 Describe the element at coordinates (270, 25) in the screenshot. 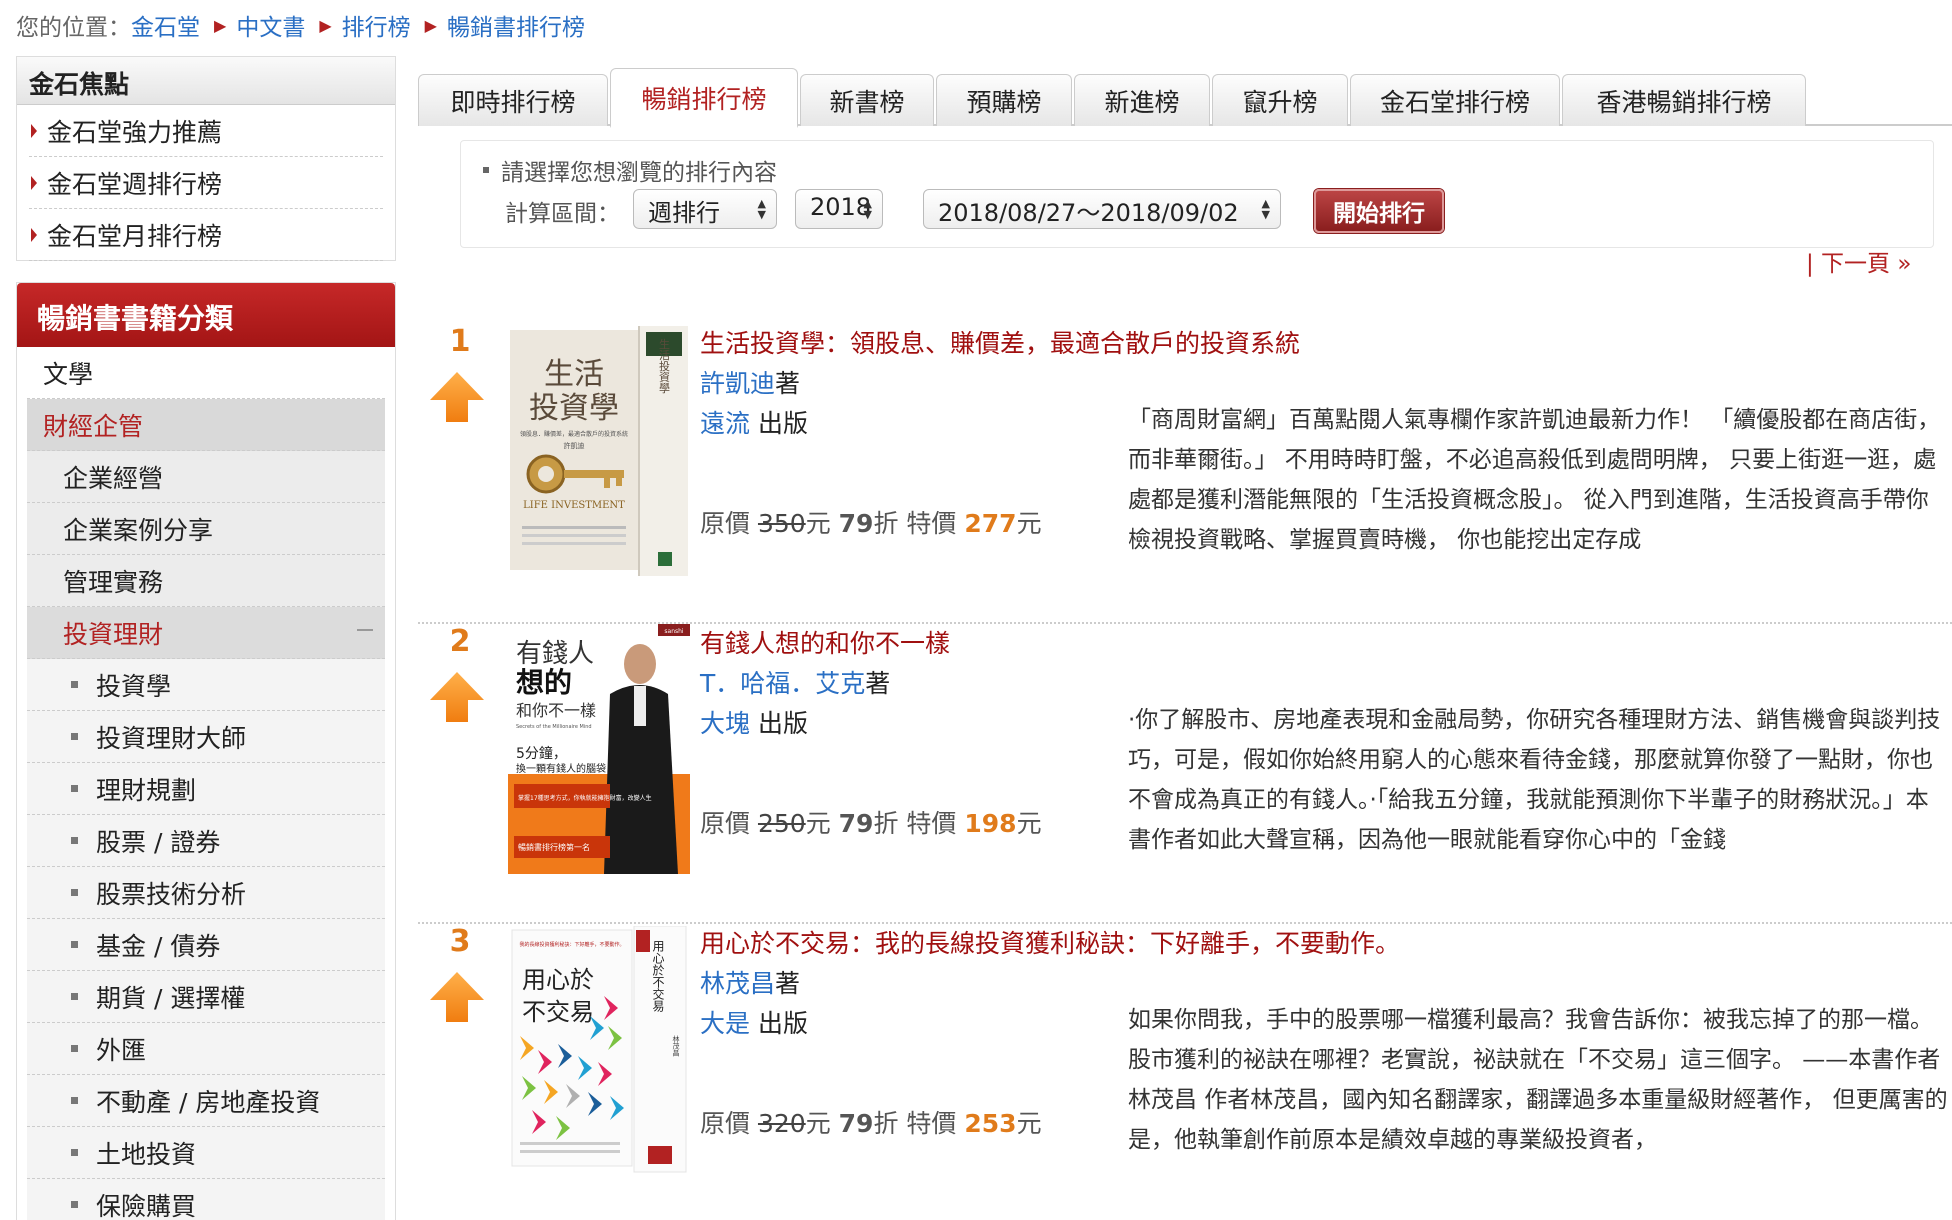

I see `breadcrumb-link-chinese-books: 中文書` at that location.